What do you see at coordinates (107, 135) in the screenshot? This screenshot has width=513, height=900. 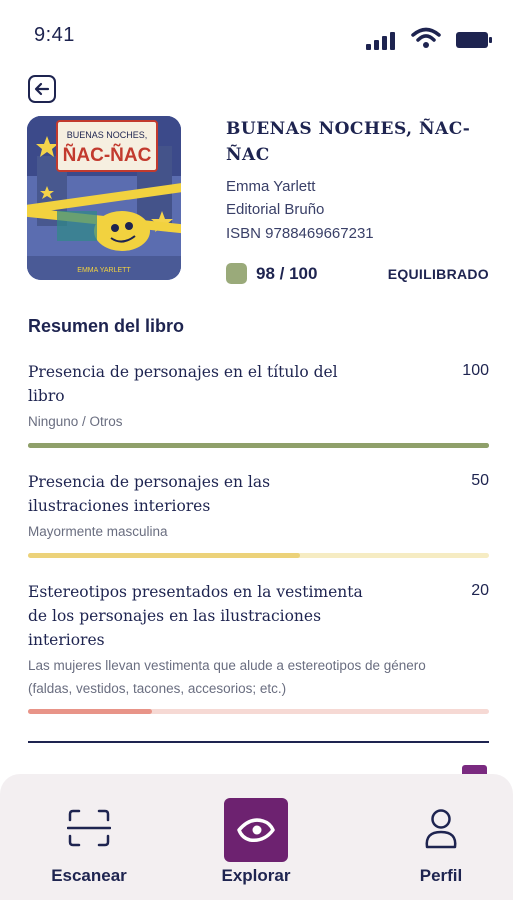 I see `cover-top-text: BUENAS NOCHES,` at bounding box center [107, 135].